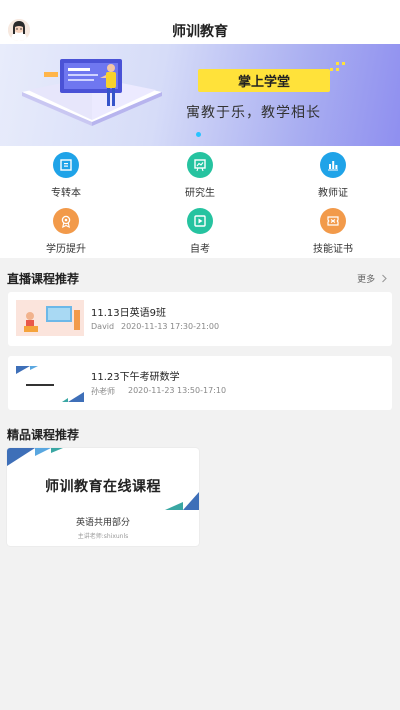 This screenshot has width=400, height=710. What do you see at coordinates (103, 487) in the screenshot?
I see `featured-course-title: 师训教育在线课程` at bounding box center [103, 487].